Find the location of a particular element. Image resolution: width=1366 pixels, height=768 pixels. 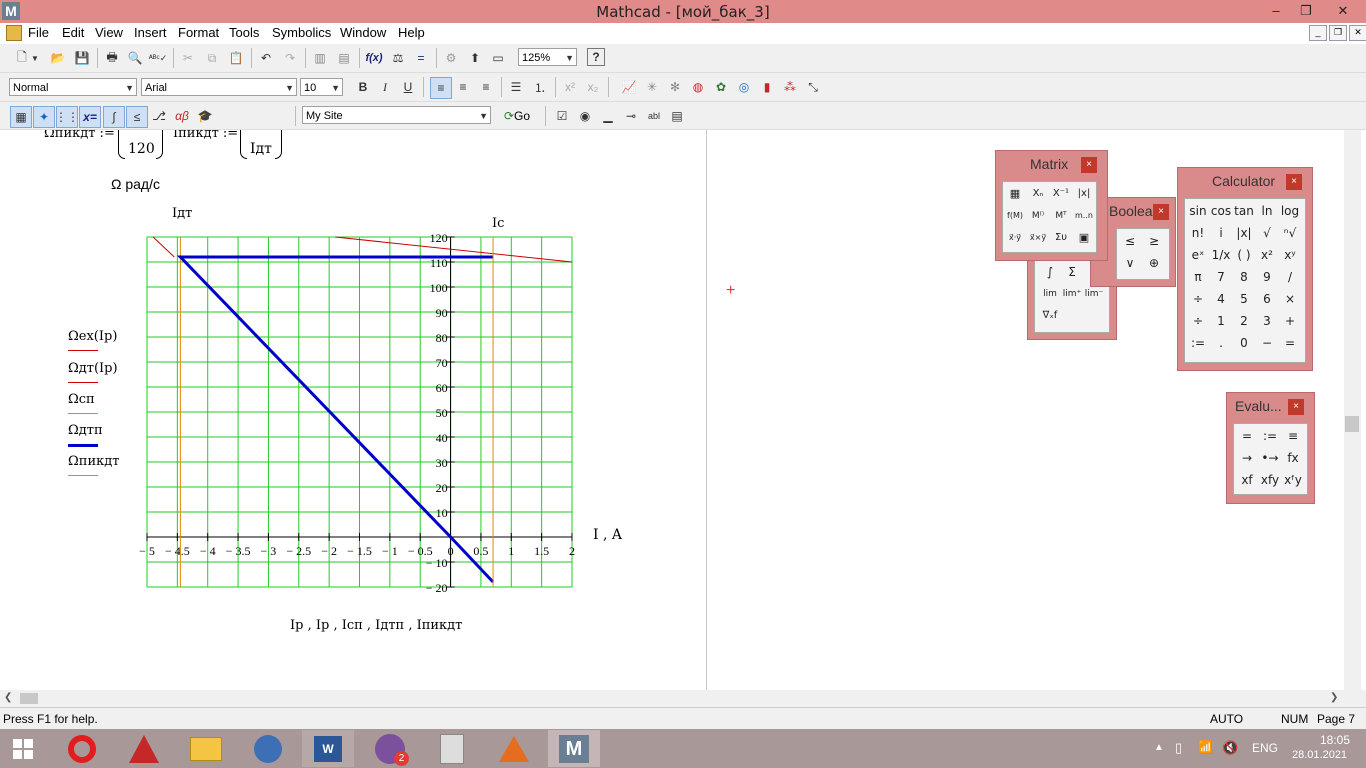

calculator-key-19: / is located at coordinates (1290, 277).